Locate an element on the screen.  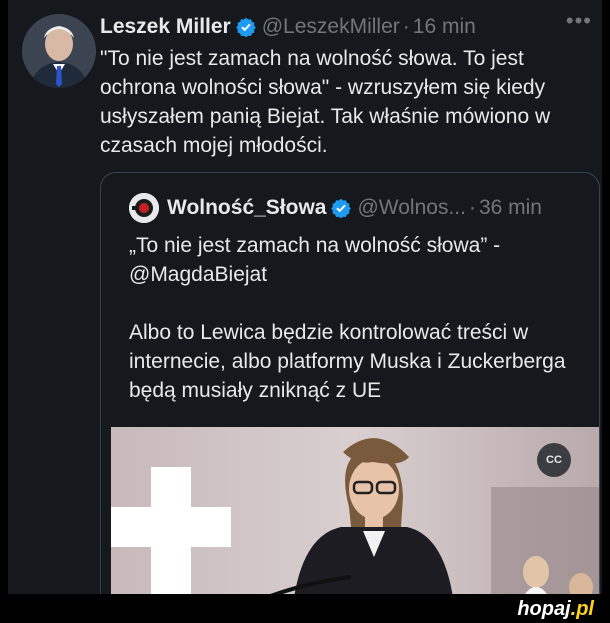
author-avatar is located at coordinates (59, 51).